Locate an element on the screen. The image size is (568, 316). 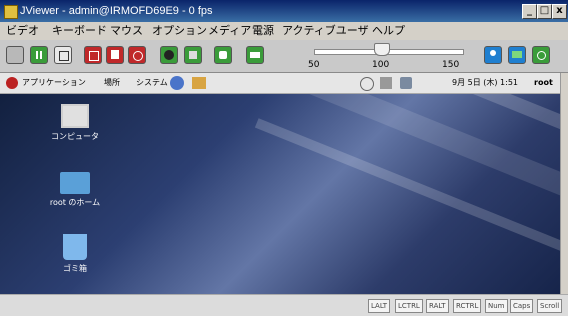
keyboard-button is located at coordinates (255, 55).